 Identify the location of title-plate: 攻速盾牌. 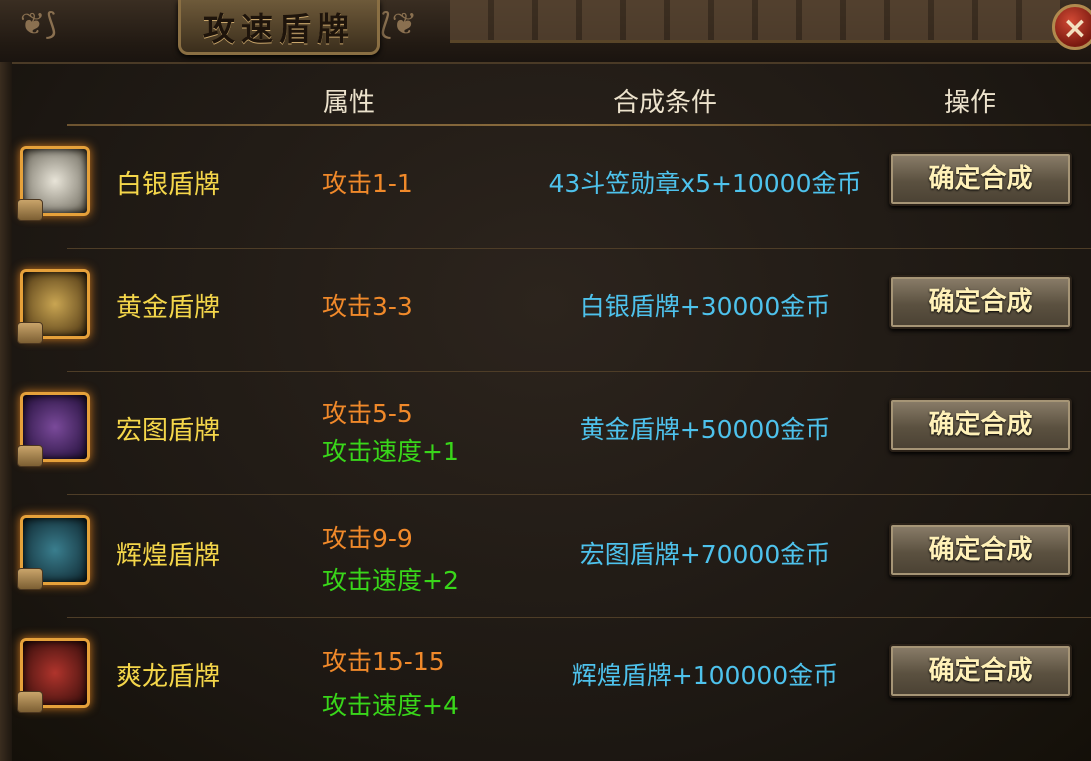
(279, 27).